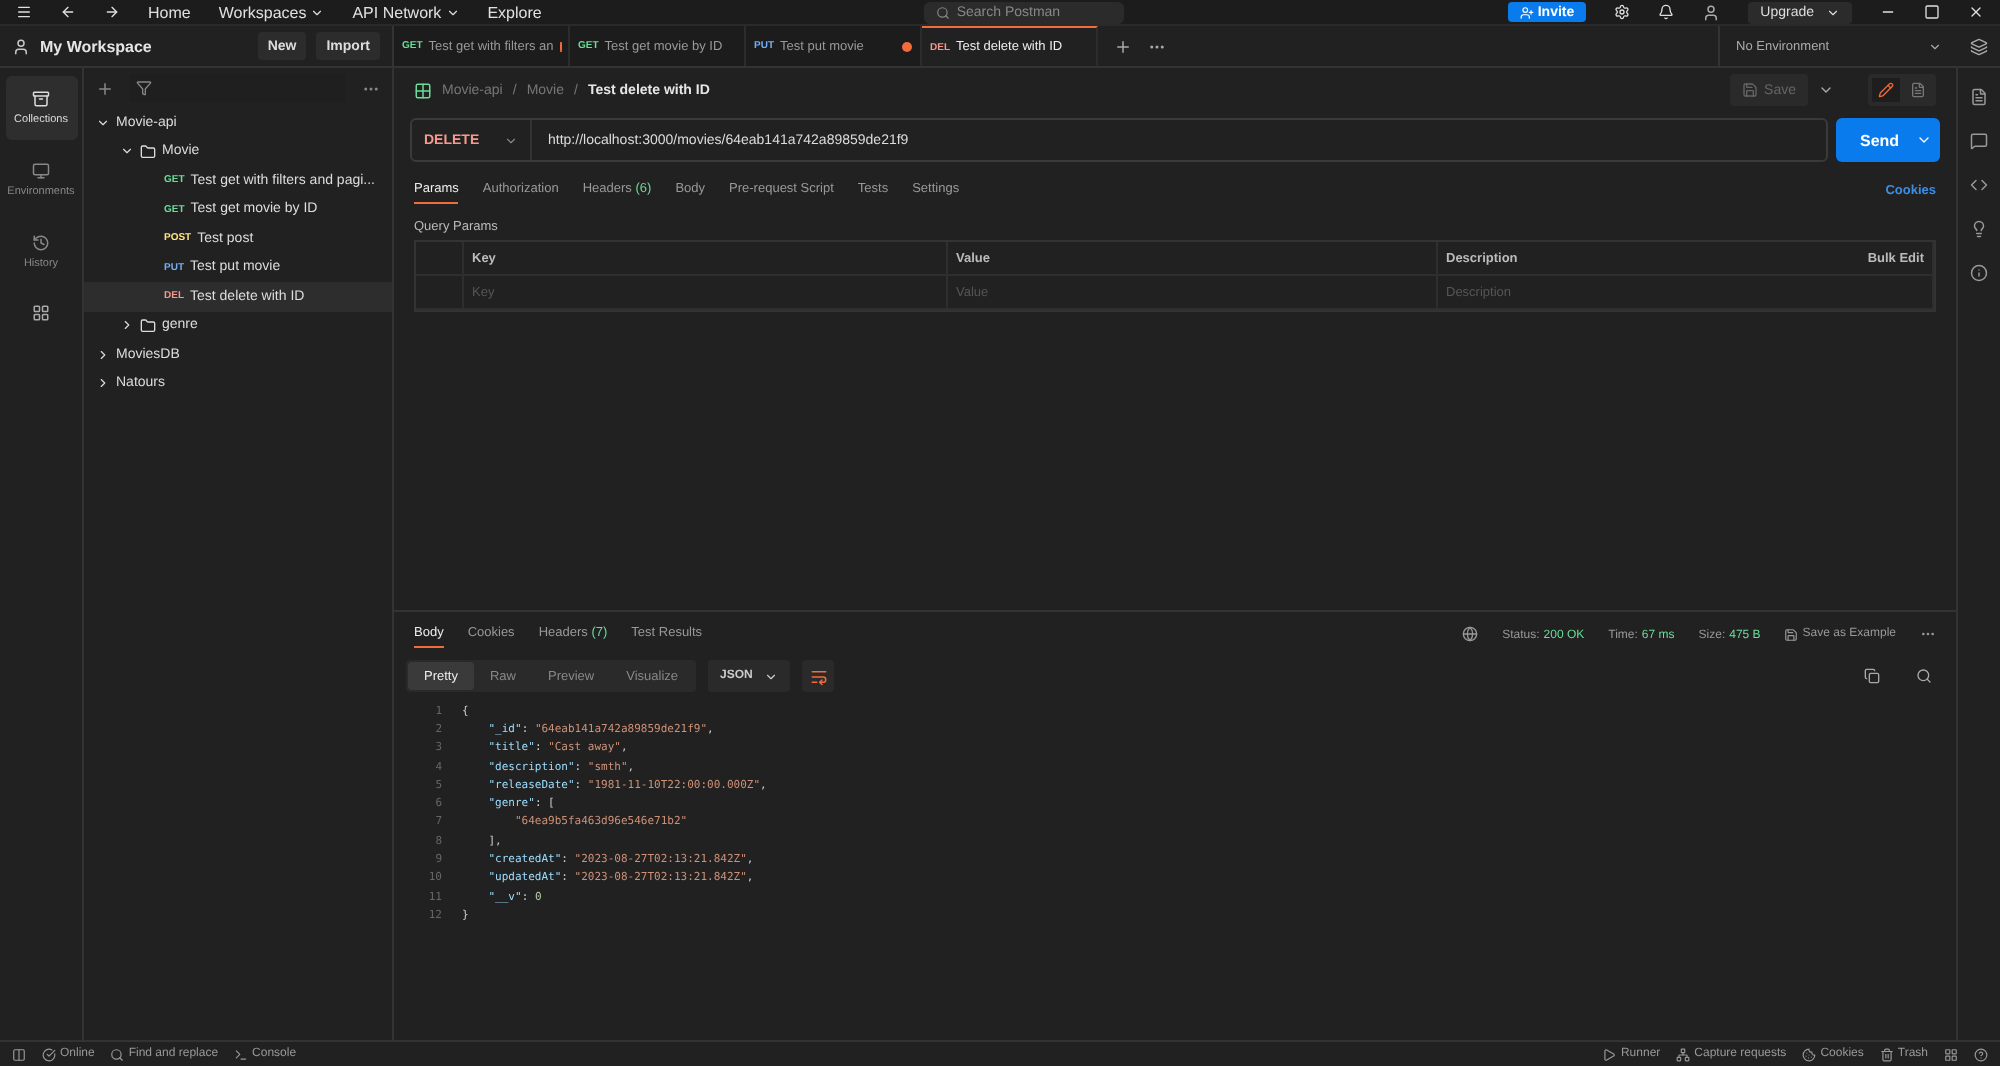  What do you see at coordinates (1622, 12) in the screenshot?
I see `settings-icon` at bounding box center [1622, 12].